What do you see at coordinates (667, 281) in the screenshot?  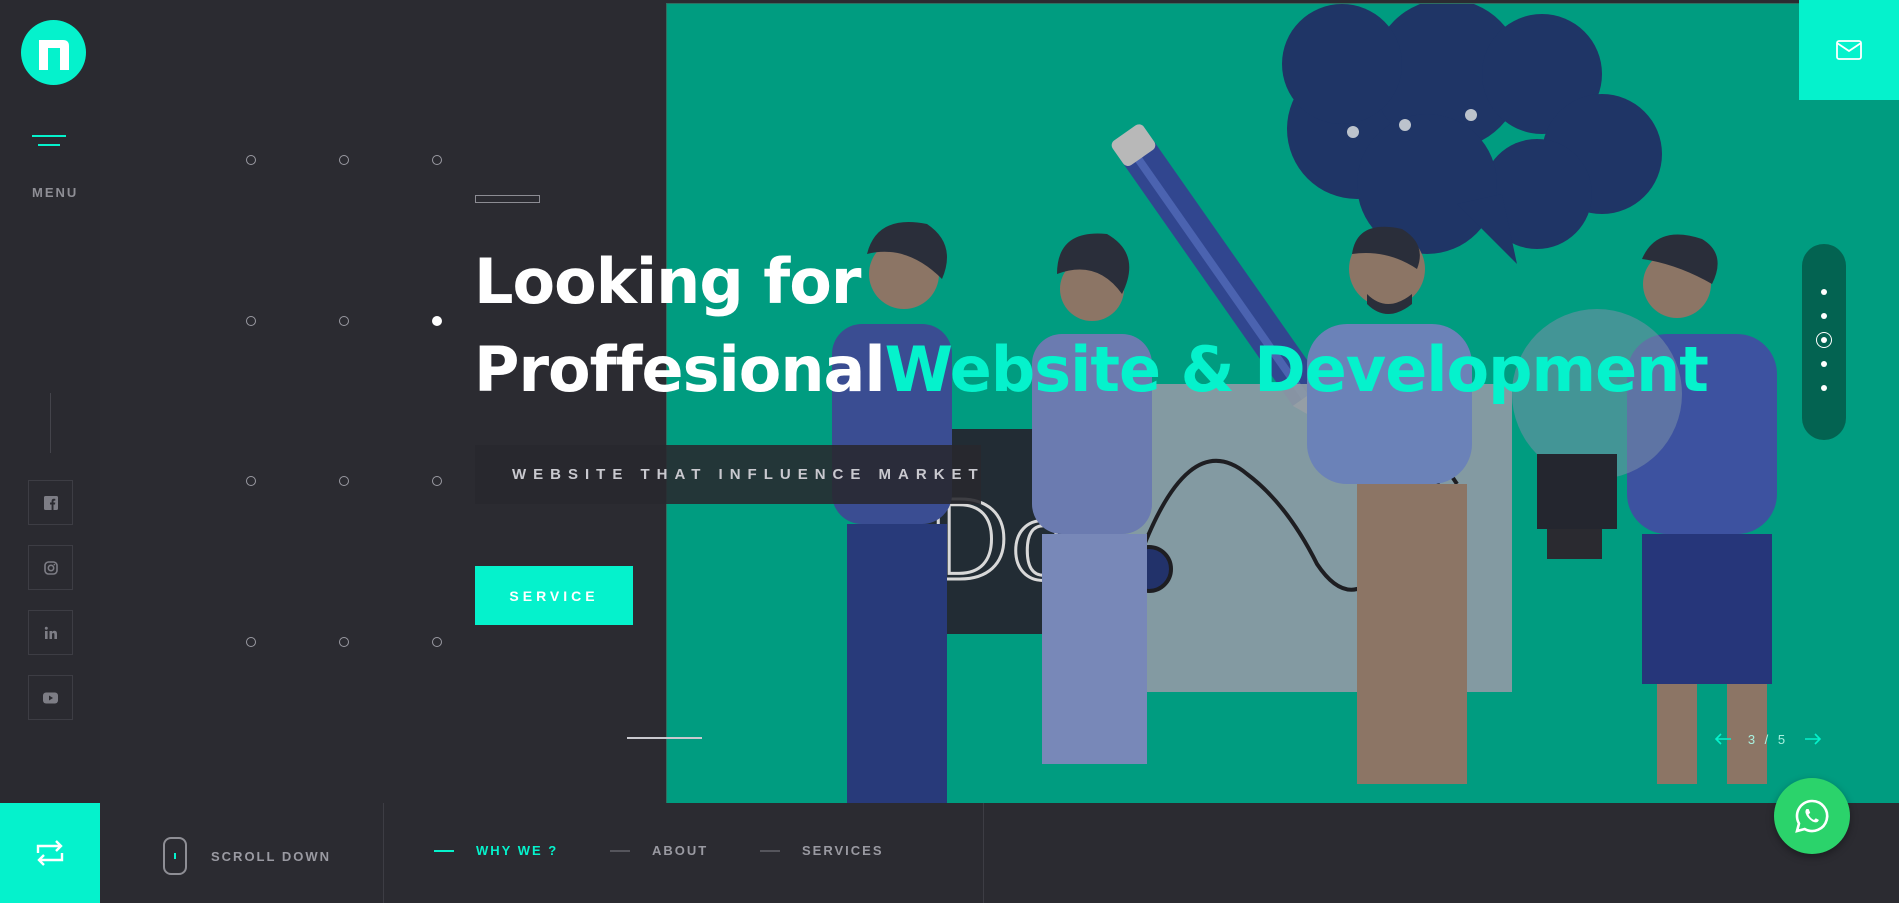 I see `headline-line-1: Looking for` at bounding box center [667, 281].